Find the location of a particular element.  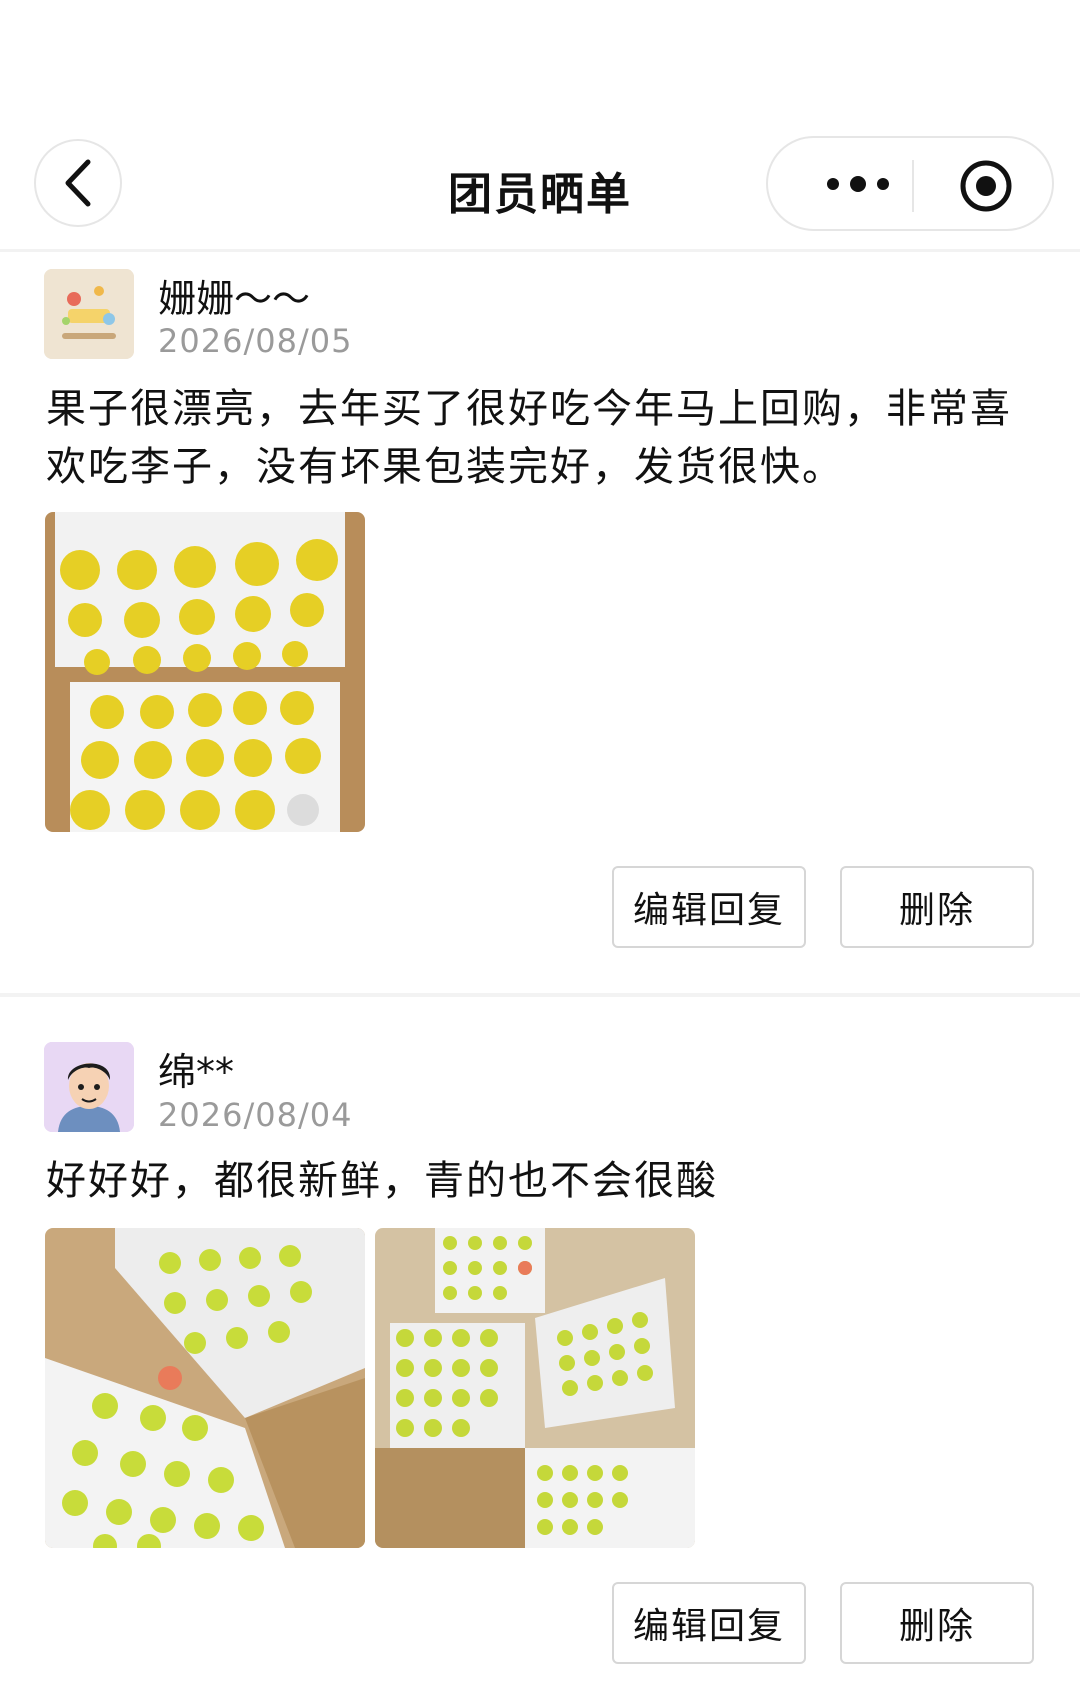

top-nav-bar: 团员晒单 is located at coordinates (540, 126).